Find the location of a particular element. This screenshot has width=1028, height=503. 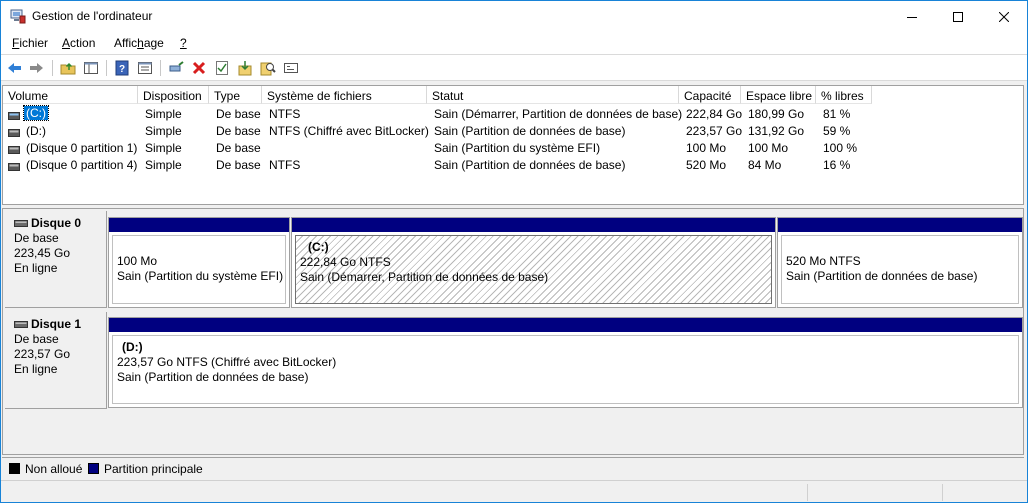

show-hide-tree-icon is located at coordinates (91, 68).